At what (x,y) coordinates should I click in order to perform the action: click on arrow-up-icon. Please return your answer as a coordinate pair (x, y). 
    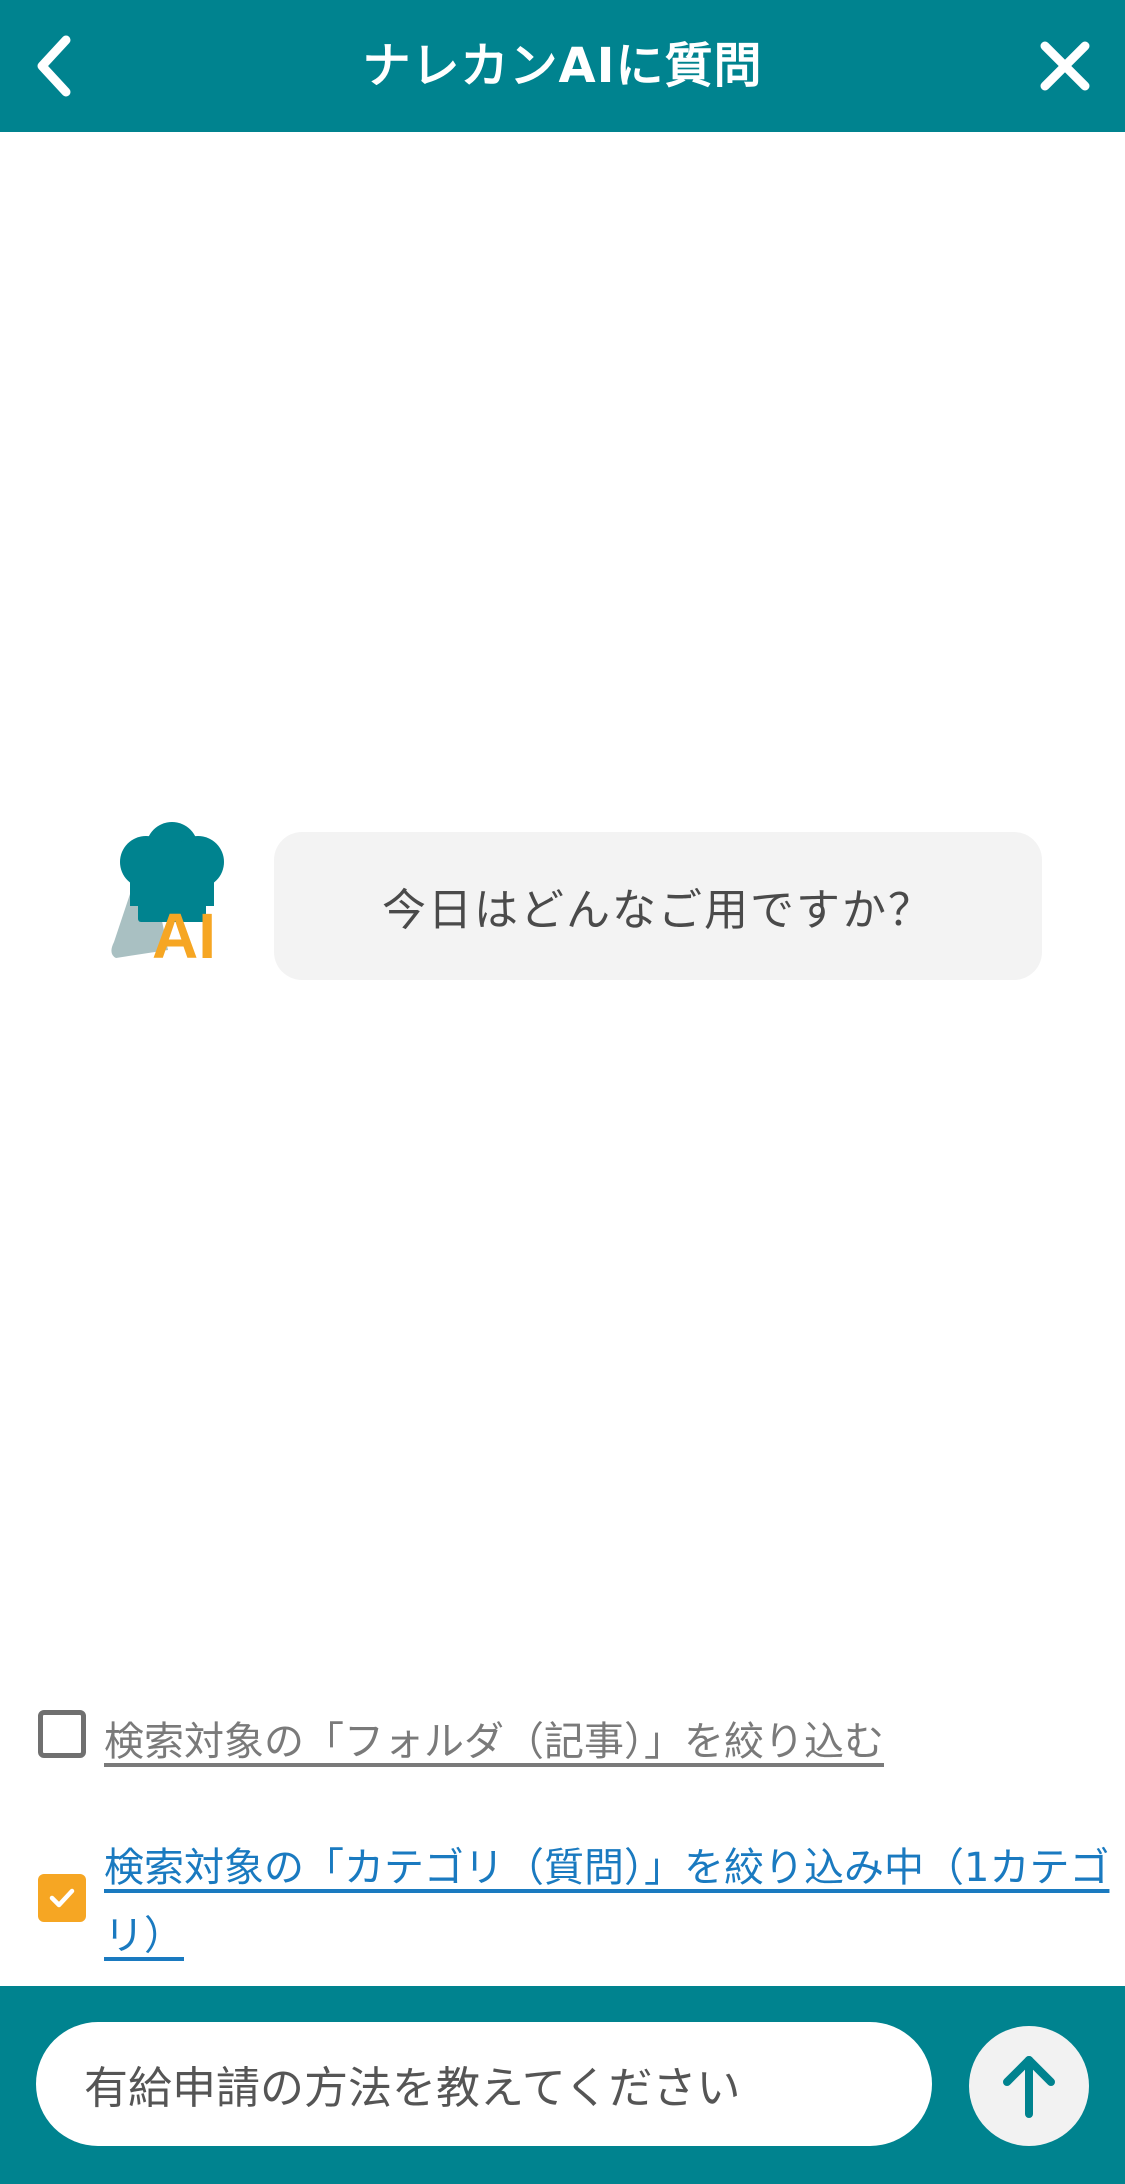
    Looking at the image, I should click on (1029, 2087).